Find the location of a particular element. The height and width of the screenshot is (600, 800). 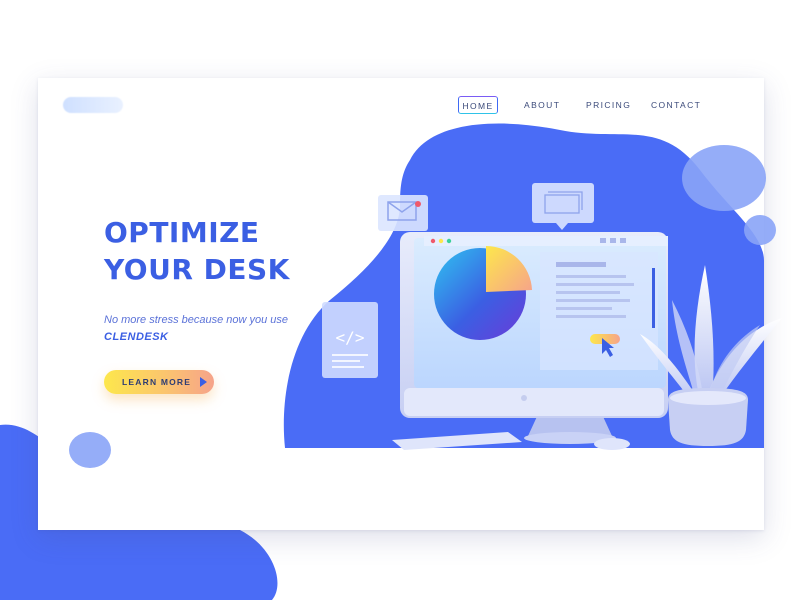

mouse-illustration is located at coordinates (612, 444).